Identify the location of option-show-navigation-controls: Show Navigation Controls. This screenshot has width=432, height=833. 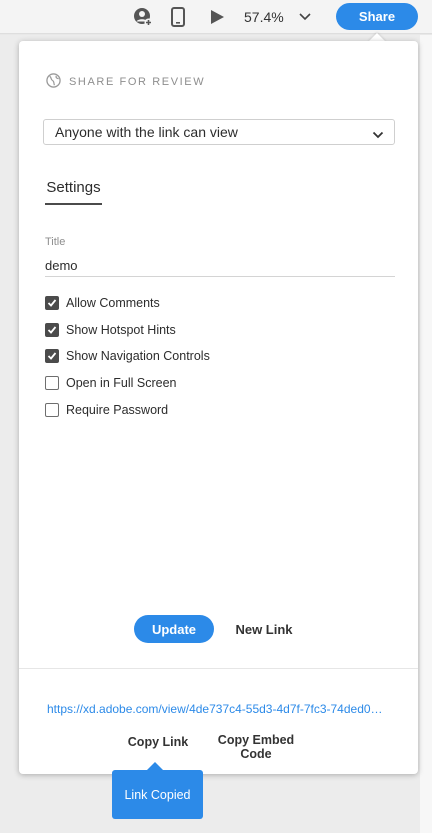
(127, 356).